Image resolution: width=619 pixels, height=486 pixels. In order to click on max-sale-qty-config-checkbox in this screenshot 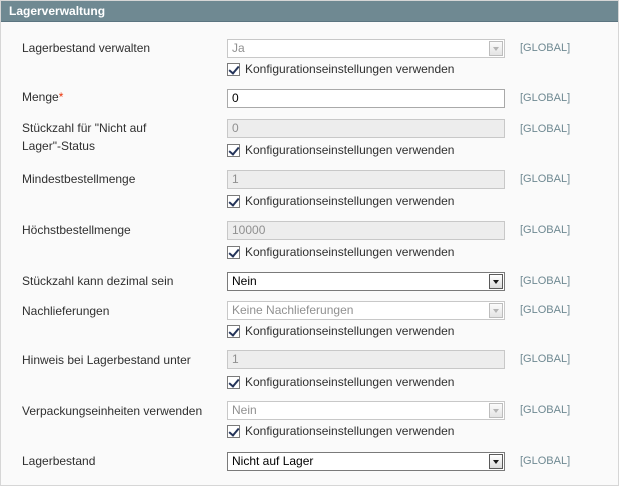, I will do `click(233, 252)`.